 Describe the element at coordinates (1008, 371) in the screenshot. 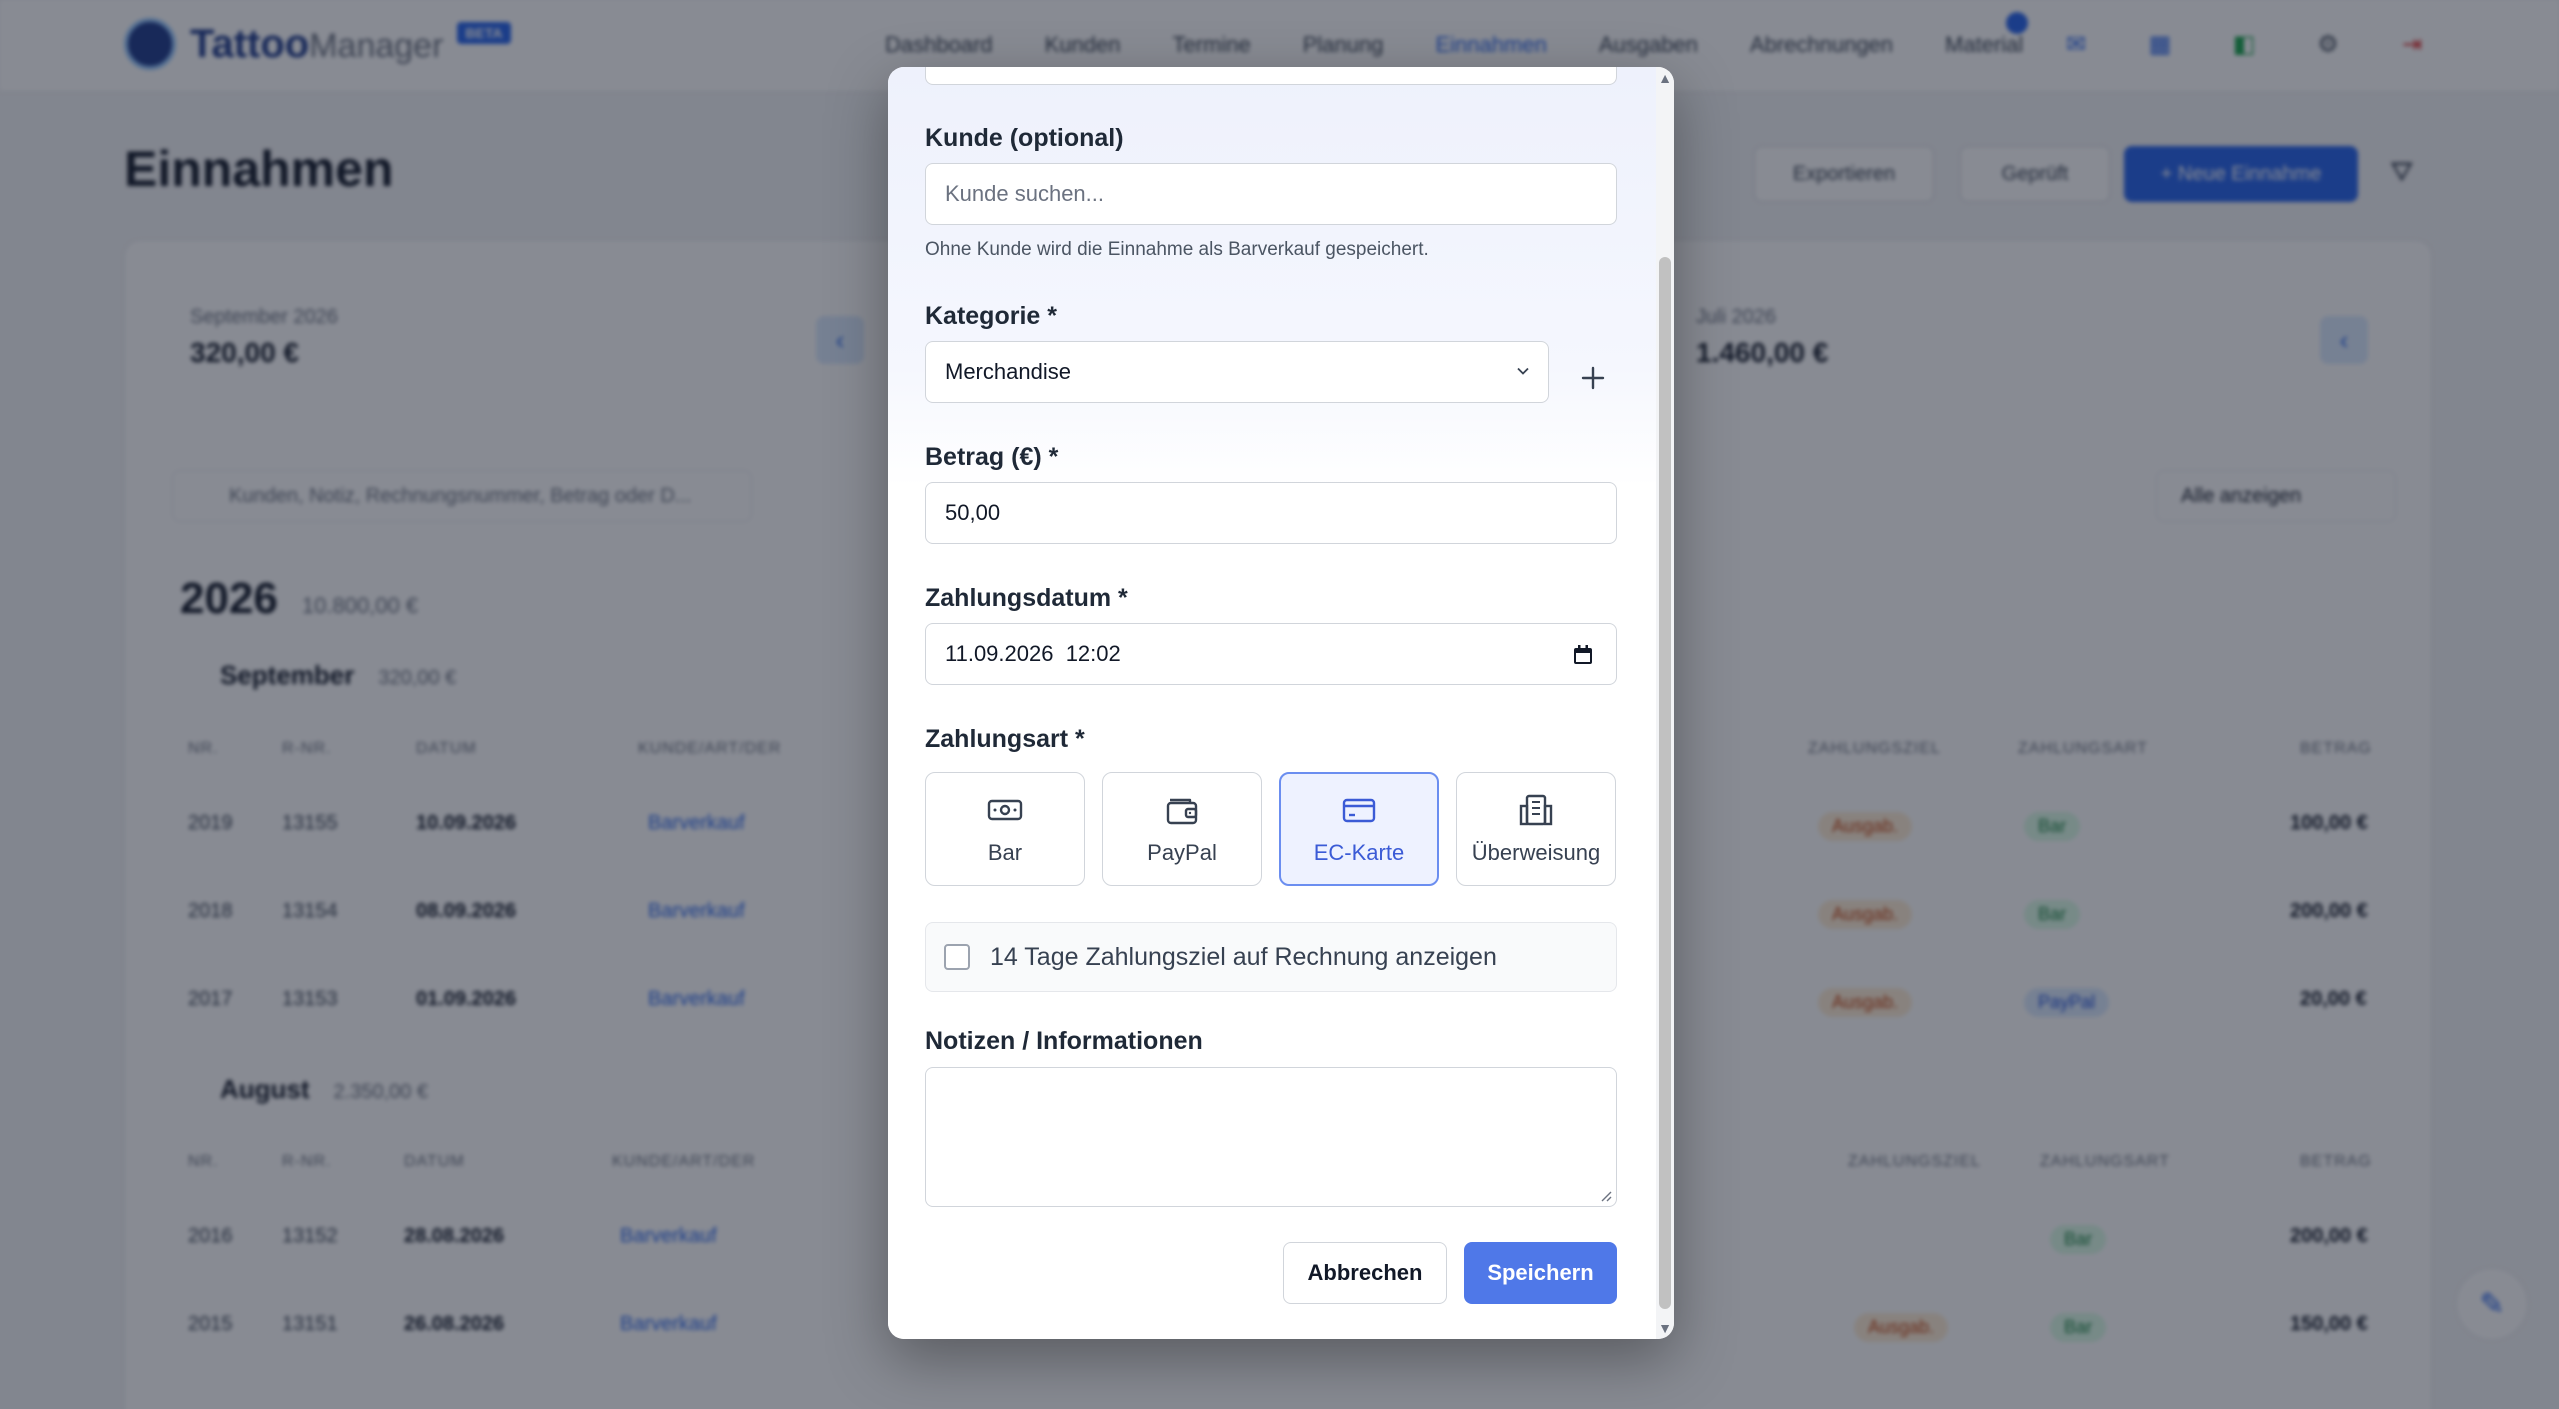

I see `category-value: Merchandise` at that location.